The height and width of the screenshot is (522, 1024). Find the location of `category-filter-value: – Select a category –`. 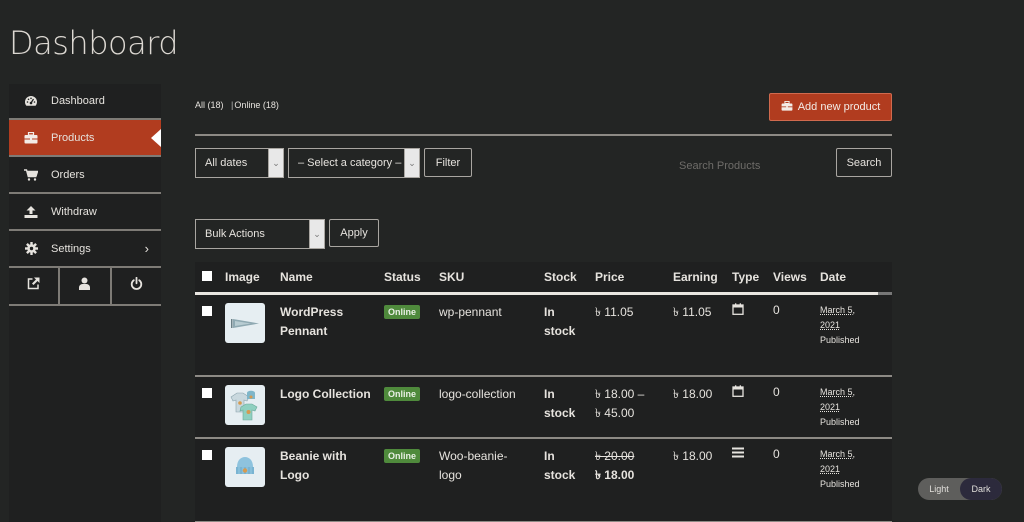

category-filter-value: – Select a category – is located at coordinates (350, 163).